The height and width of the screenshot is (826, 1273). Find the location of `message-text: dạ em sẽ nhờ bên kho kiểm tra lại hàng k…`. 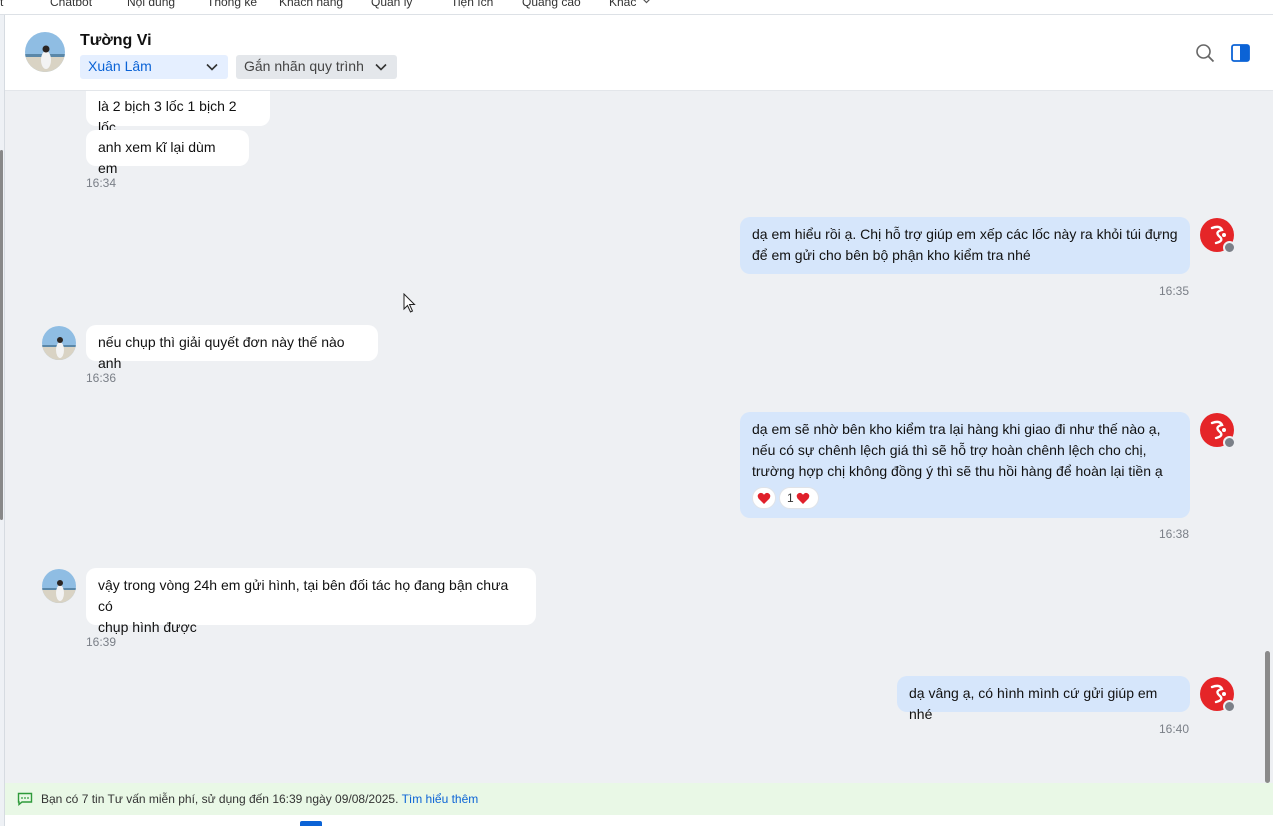

message-text: dạ em sẽ nhờ bên kho kiểm tra lại hàng k… is located at coordinates (956, 429).